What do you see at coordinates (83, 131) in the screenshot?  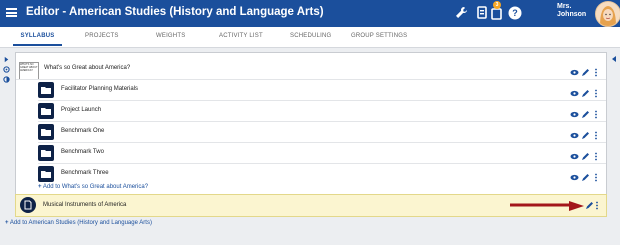 I see `list-item-label: Benchmark One` at bounding box center [83, 131].